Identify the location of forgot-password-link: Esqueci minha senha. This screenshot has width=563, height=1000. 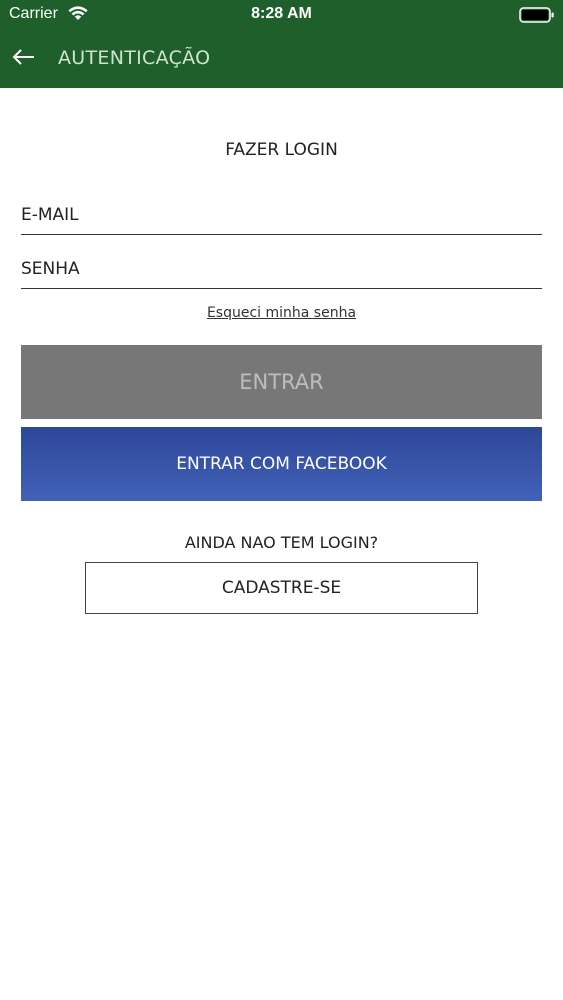
(281, 313).